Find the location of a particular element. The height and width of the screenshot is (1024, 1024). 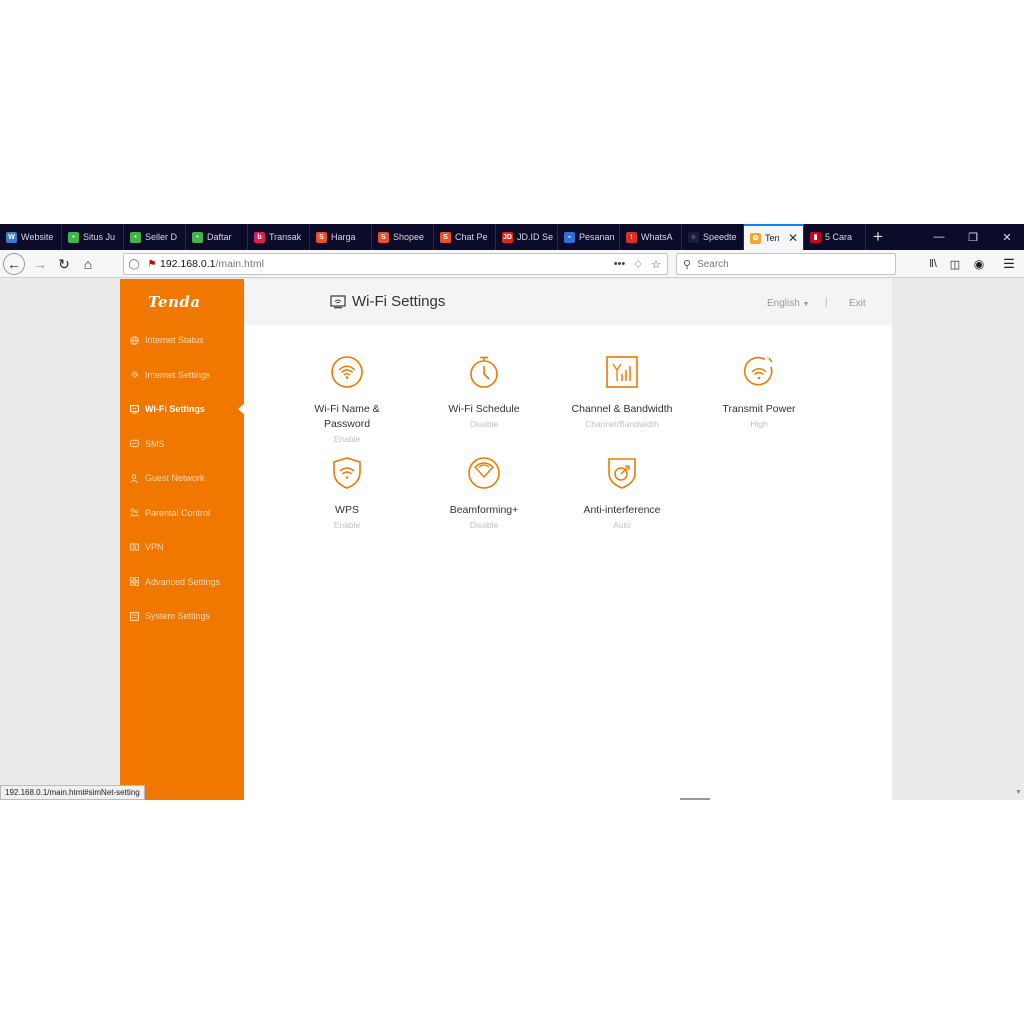

sidebar-item-internet-settings: Internet Settings is located at coordinates (187, 375).